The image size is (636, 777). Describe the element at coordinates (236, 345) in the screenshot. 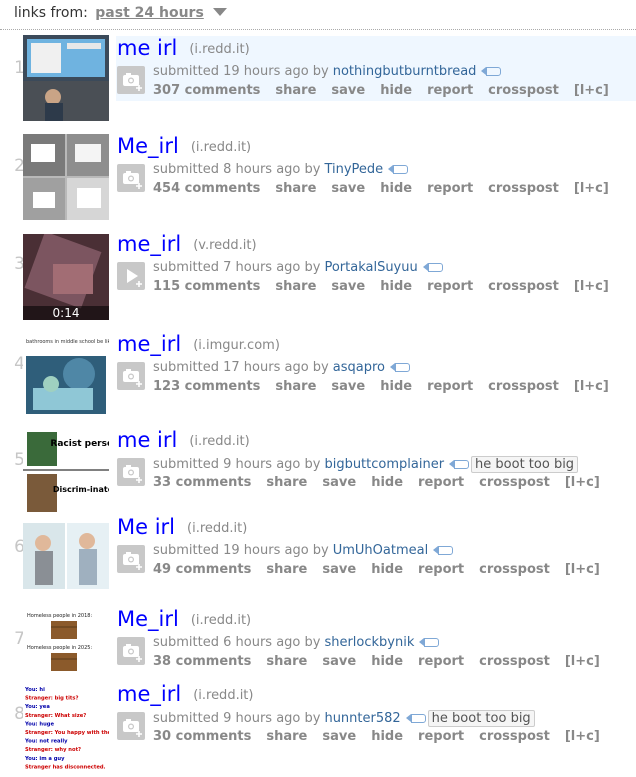

I see `post-domain: (i.imgur.com)` at that location.